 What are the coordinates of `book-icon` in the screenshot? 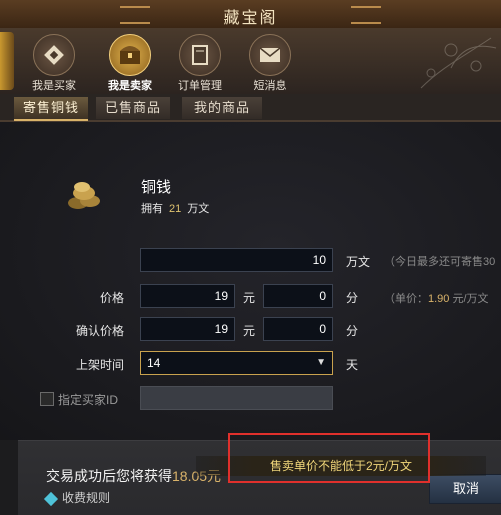 It's located at (200, 55).